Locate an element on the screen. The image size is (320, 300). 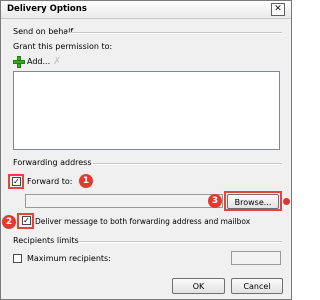
grant-permission-label: Grant this permission to: is located at coordinates (63, 46).